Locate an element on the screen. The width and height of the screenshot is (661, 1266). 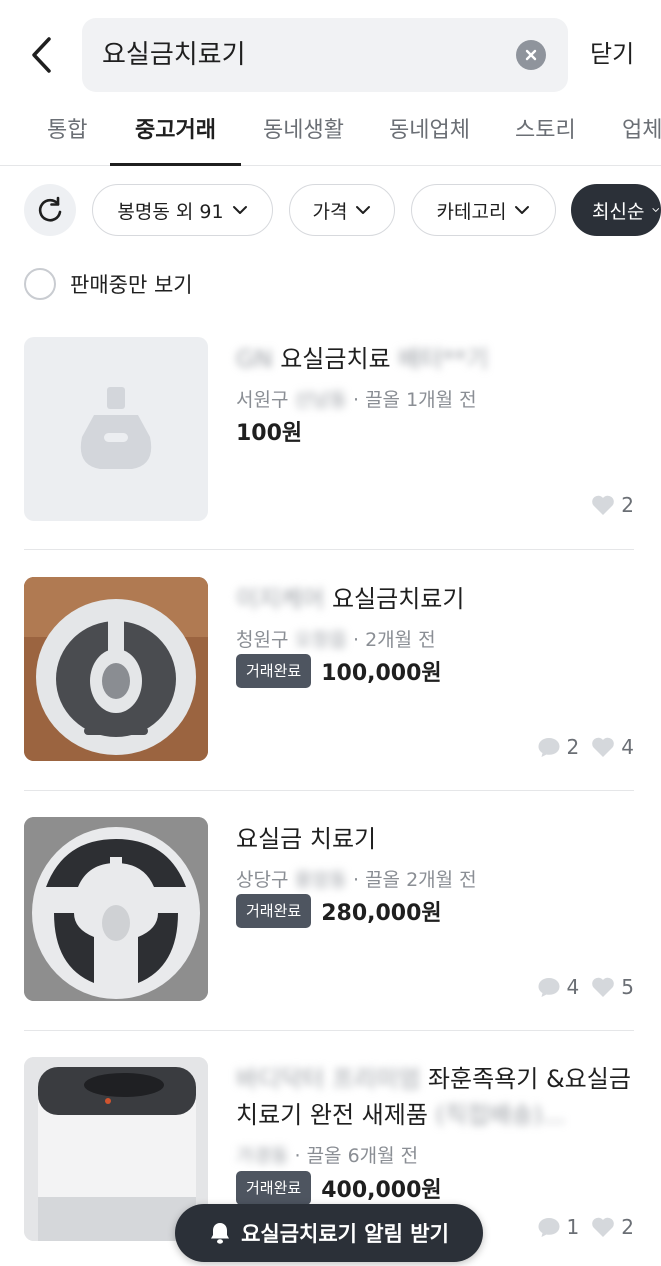
only-selling-toggle: 판매중만 보기 is located at coordinates (108, 284).